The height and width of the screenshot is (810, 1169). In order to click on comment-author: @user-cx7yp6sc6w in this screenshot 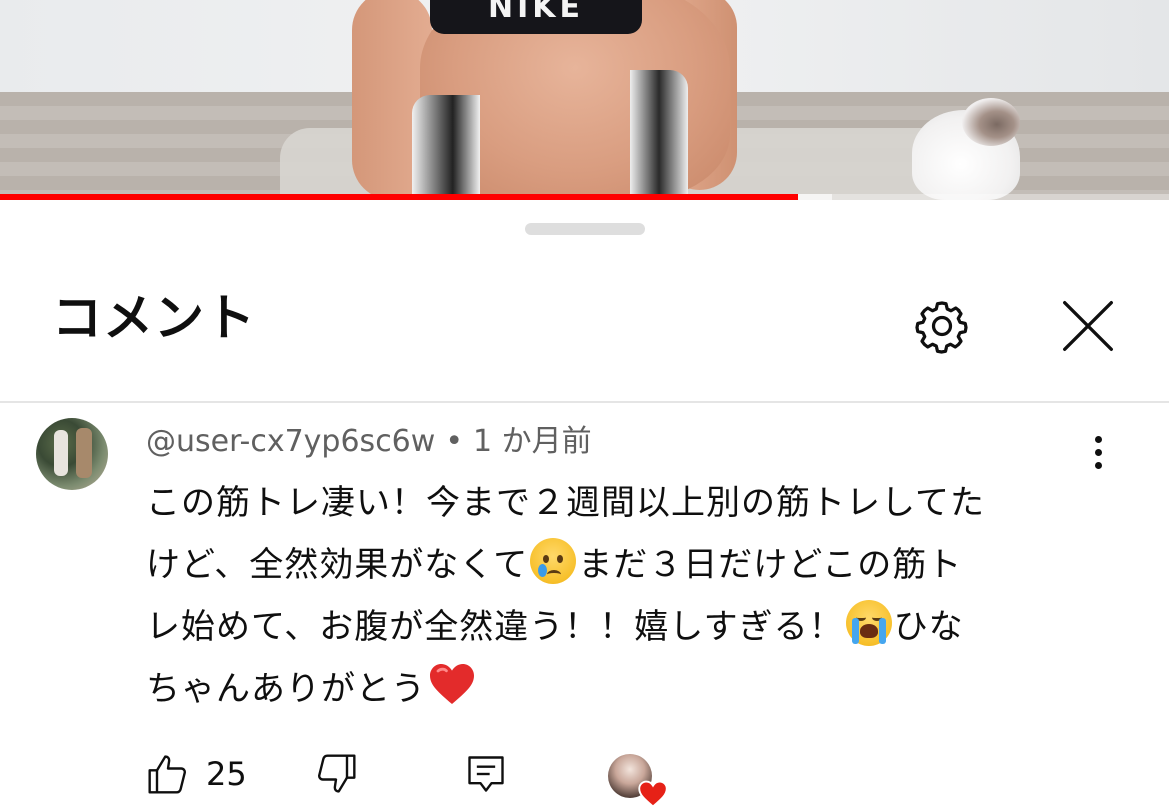, I will do `click(290, 441)`.